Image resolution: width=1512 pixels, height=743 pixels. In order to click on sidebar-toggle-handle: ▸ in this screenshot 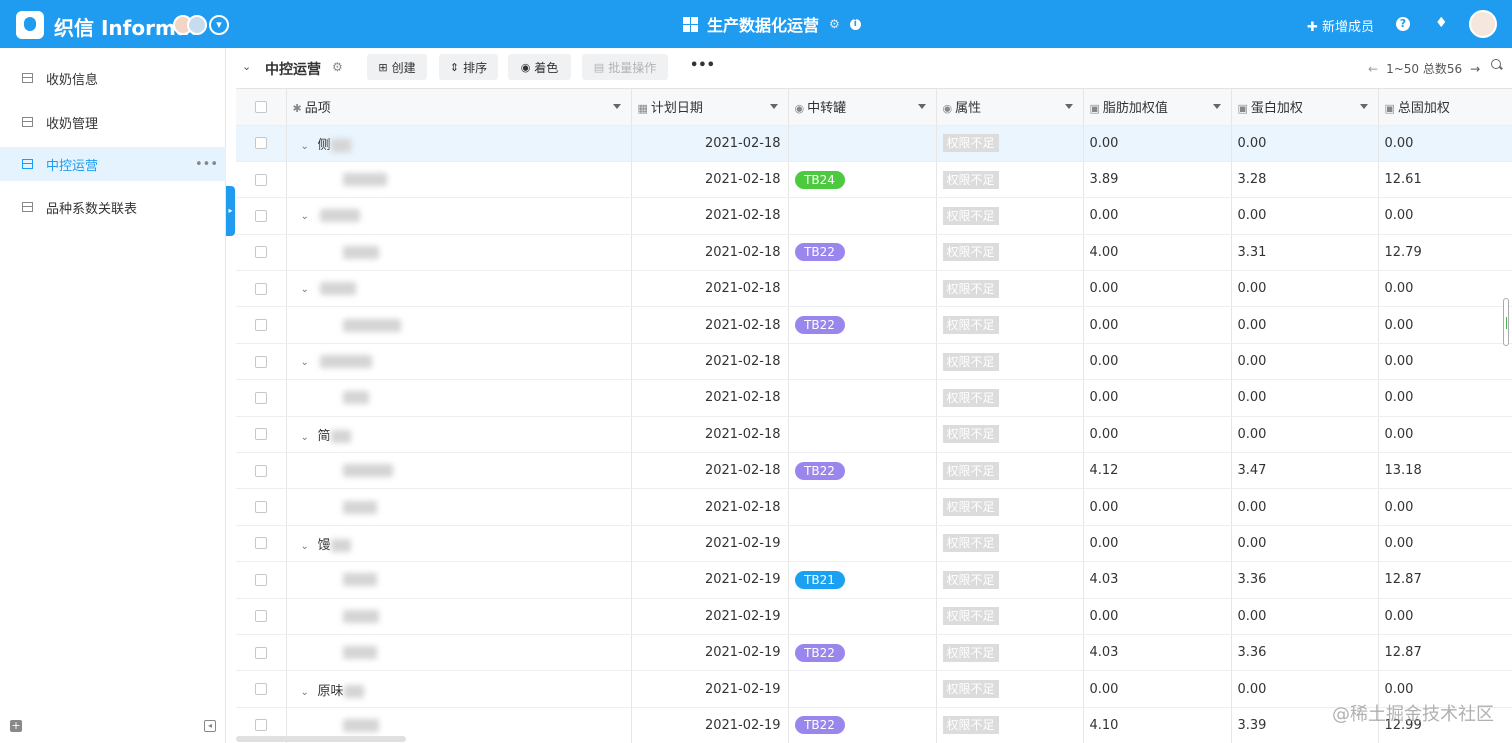, I will do `click(230, 211)`.